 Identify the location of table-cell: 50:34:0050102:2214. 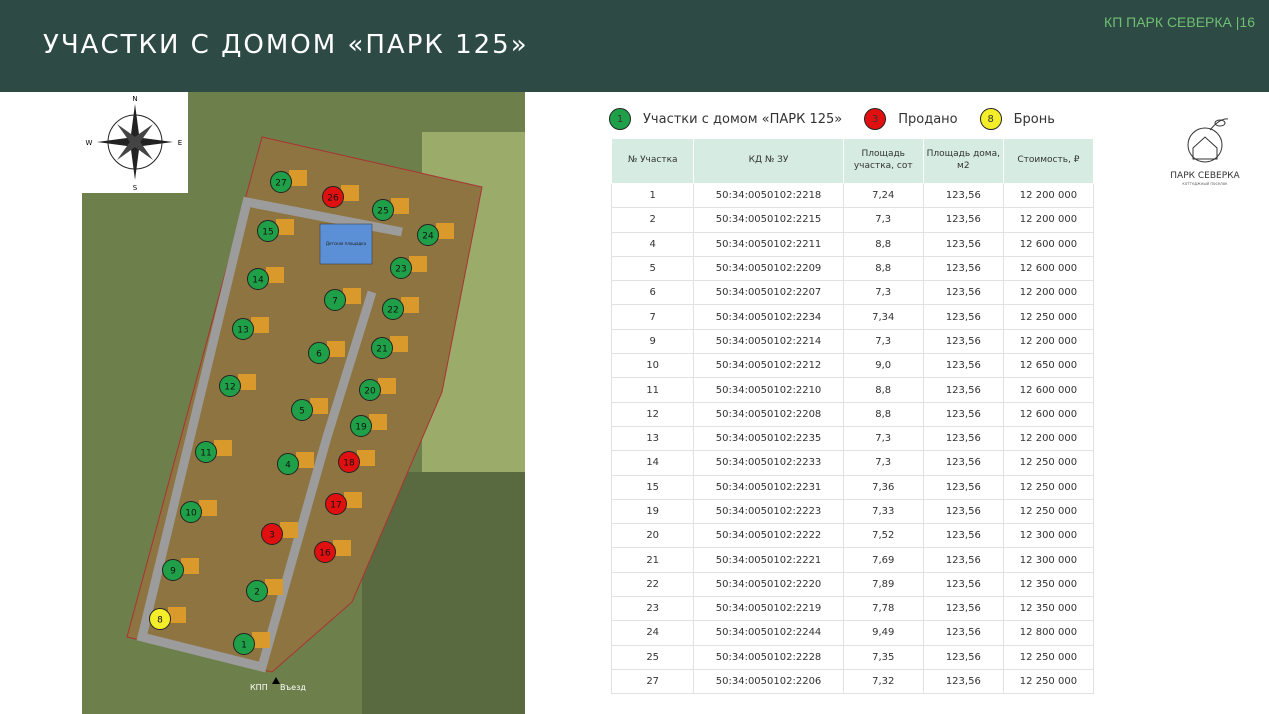
(768, 341).